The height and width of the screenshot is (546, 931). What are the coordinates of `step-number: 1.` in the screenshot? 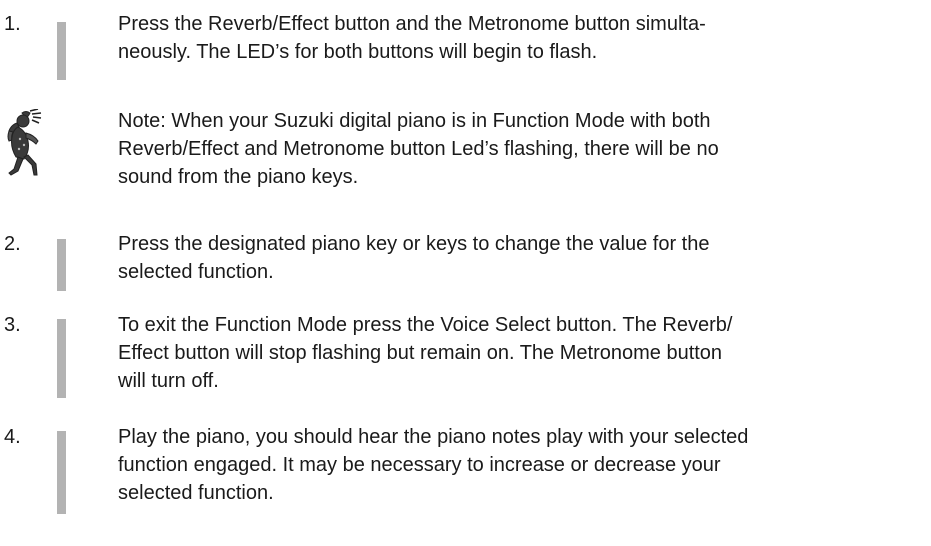 It's located at (12, 24).